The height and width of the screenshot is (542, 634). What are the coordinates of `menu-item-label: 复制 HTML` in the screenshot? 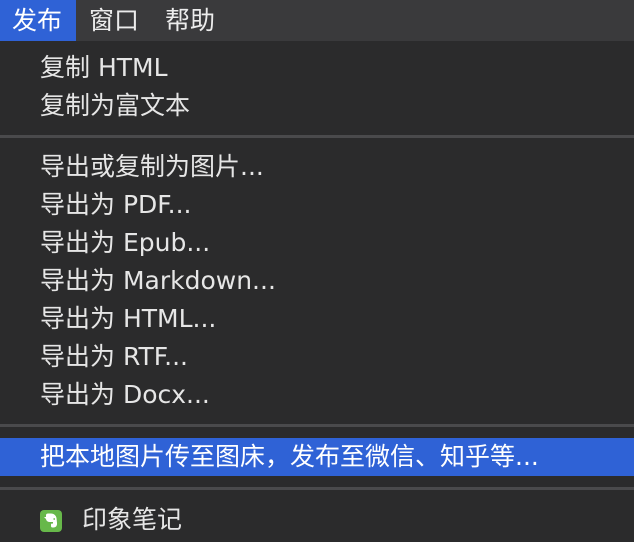 It's located at (104, 67).